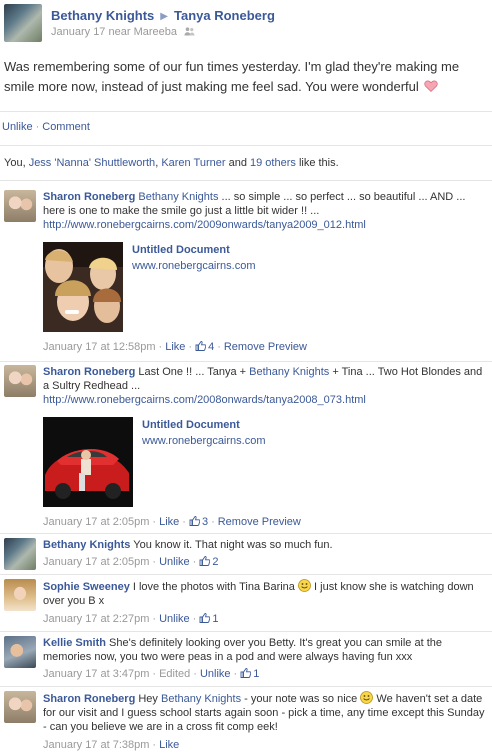 This screenshot has height=754, width=492. What do you see at coordinates (102, 15) in the screenshot?
I see `from-name-link: Bethany Knights` at bounding box center [102, 15].